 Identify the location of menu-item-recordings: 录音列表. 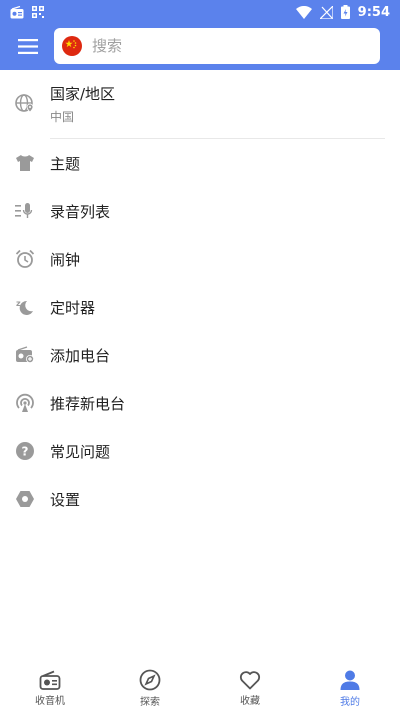
(200, 211).